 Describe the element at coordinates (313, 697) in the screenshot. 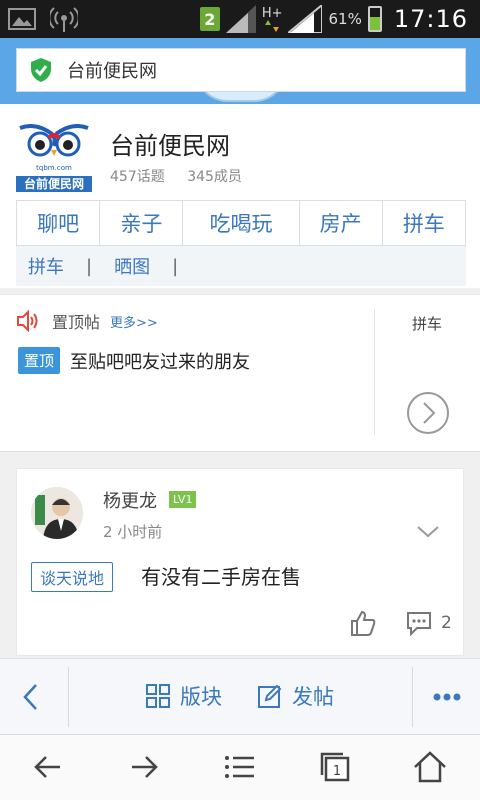

I see `new-post-label: 发帖` at that location.